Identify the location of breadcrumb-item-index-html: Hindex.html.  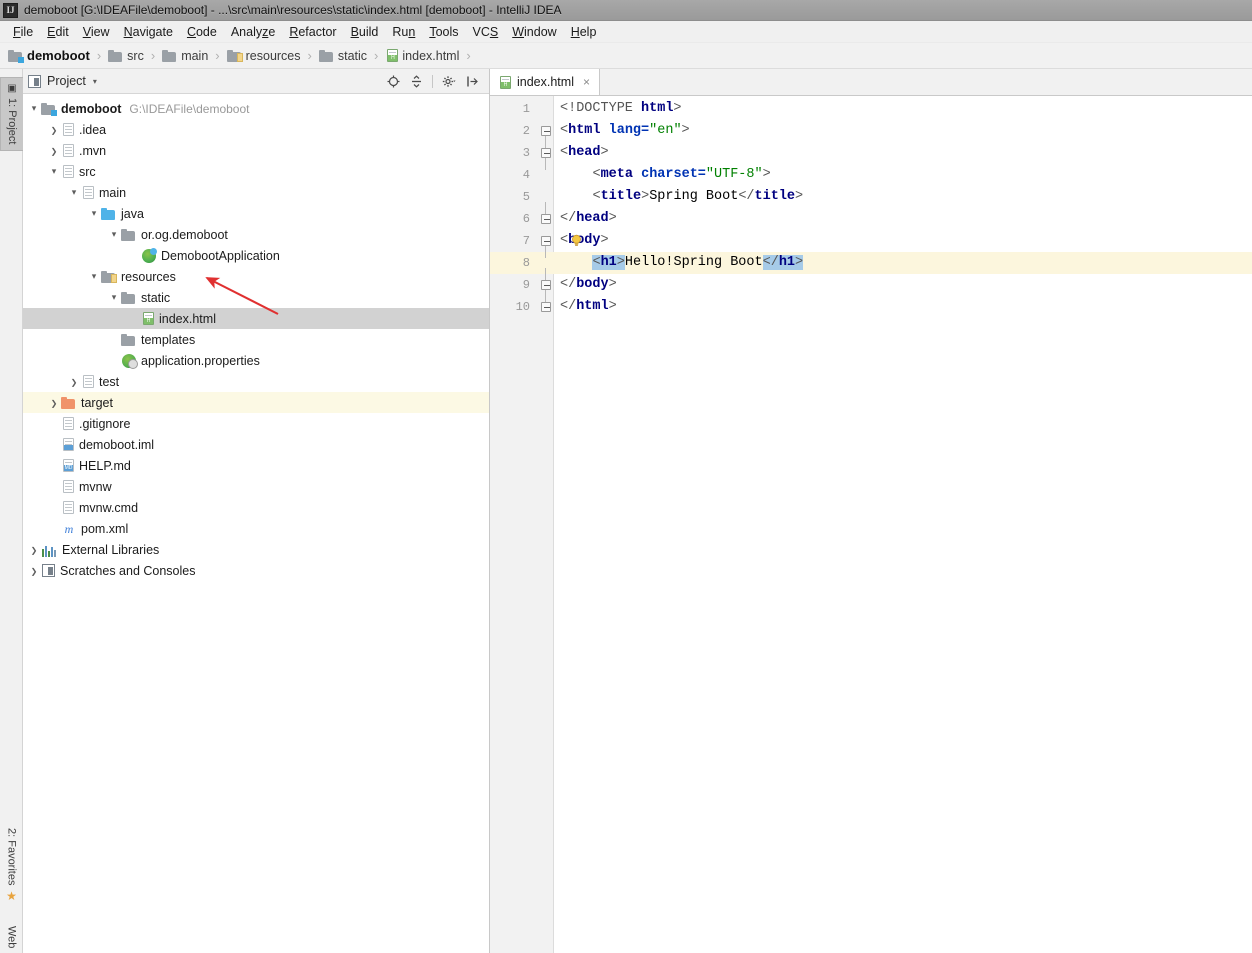
(422, 56).